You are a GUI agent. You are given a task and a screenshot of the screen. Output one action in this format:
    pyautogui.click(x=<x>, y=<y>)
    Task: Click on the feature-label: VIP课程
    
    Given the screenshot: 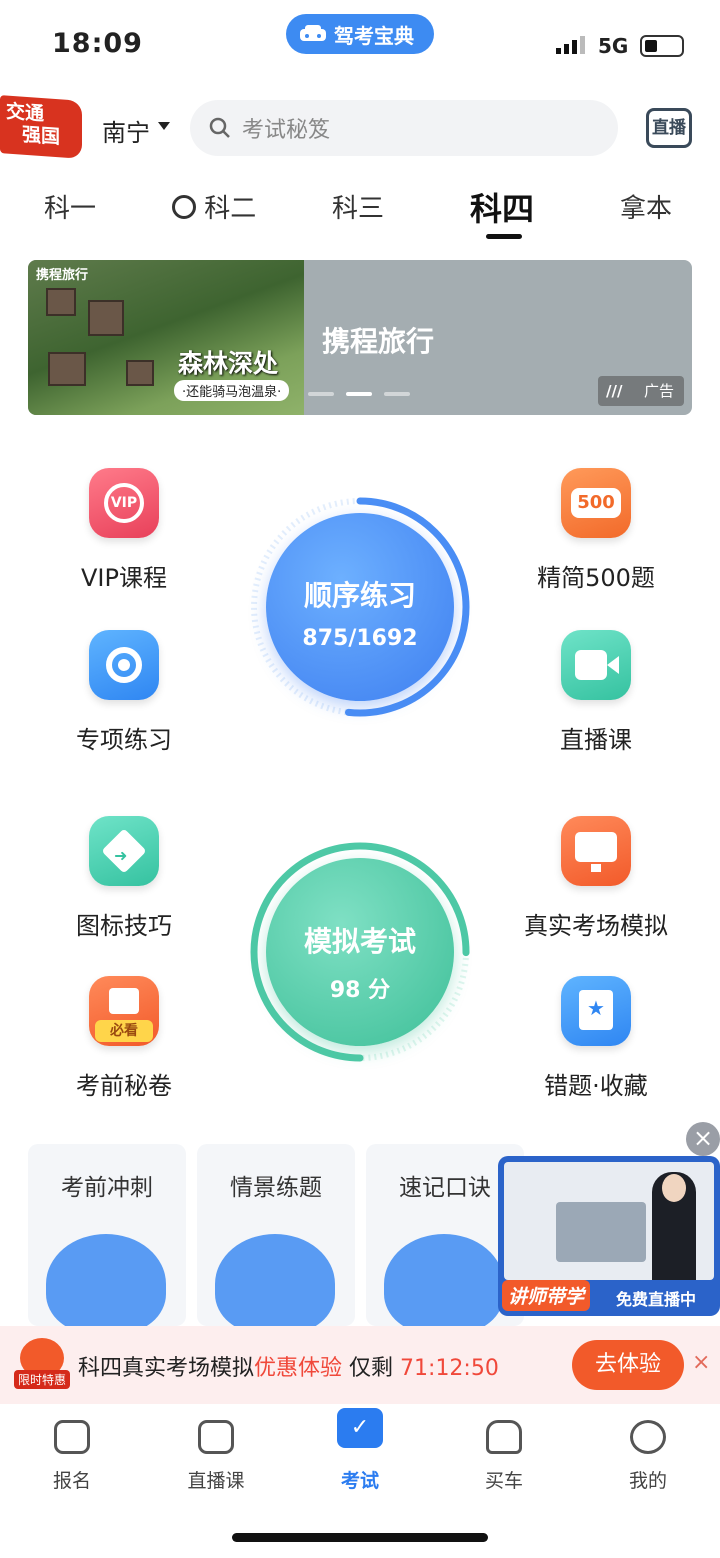 What is the action you would take?
    pyautogui.click(x=124, y=578)
    